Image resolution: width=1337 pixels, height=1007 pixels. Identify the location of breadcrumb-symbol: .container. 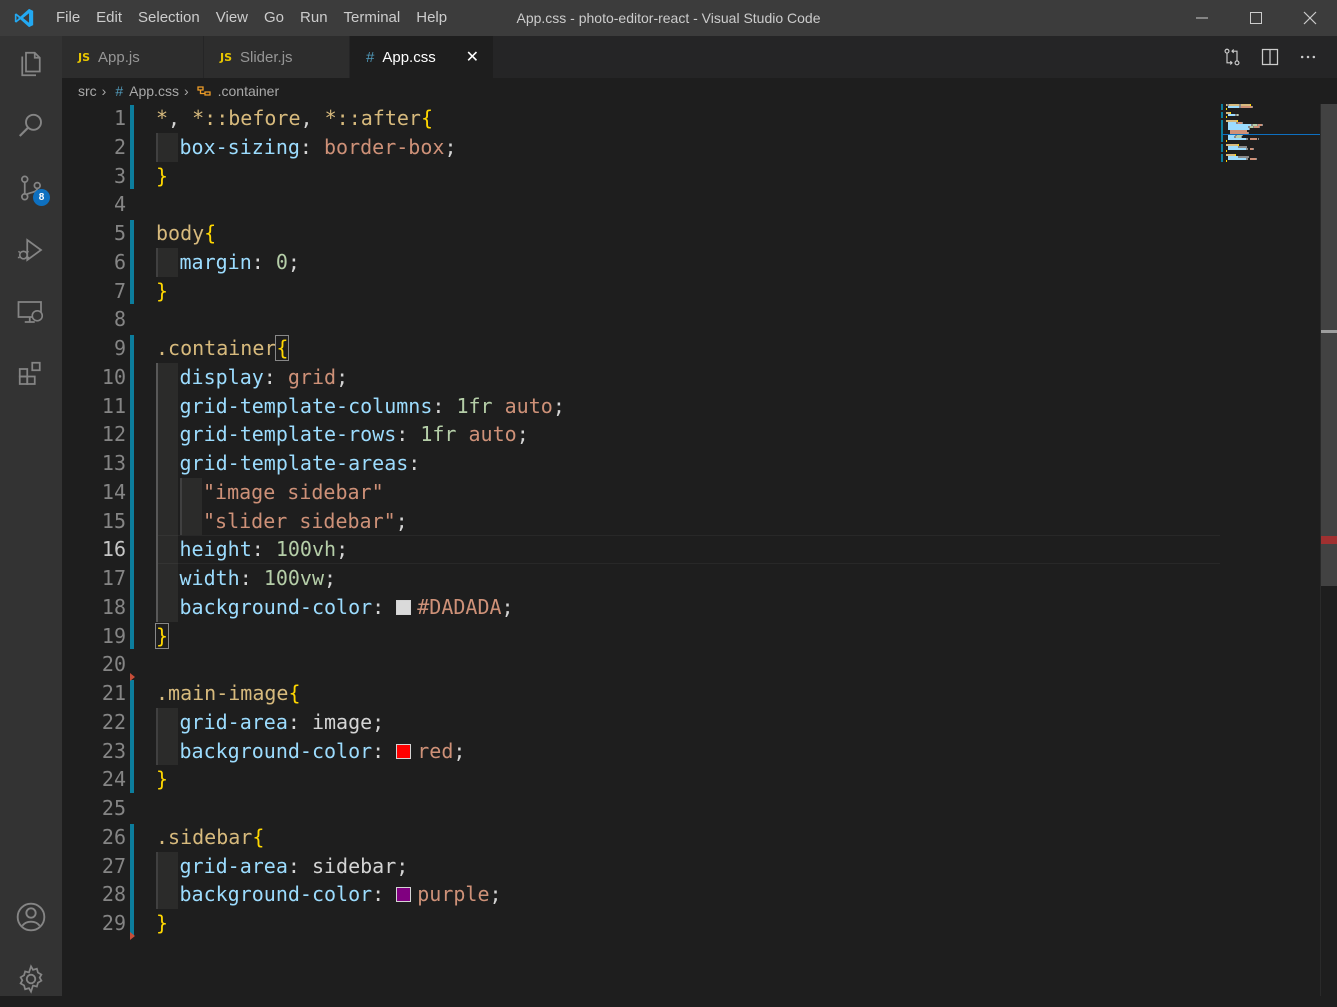
(248, 91).